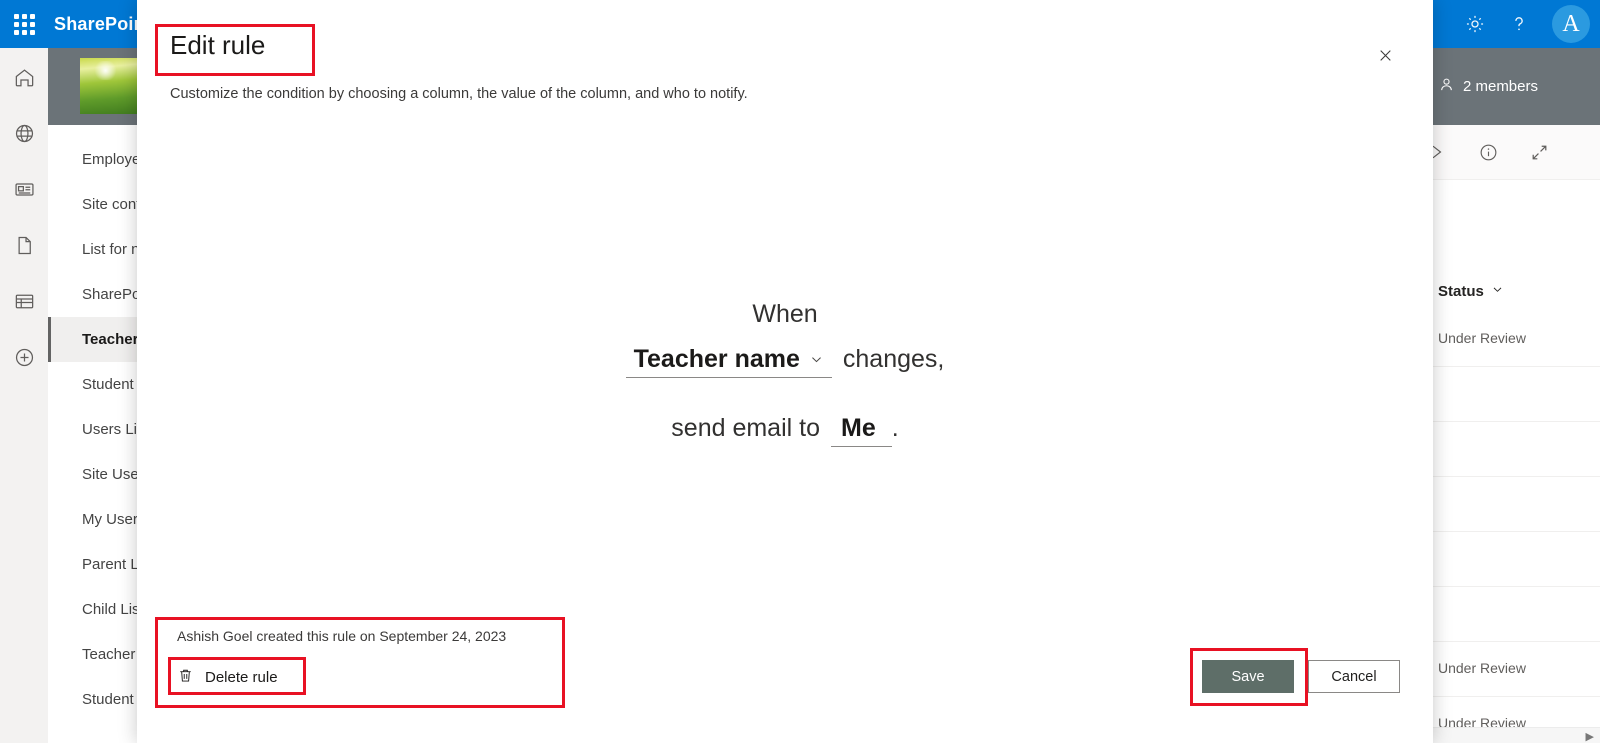  What do you see at coordinates (1385, 55) in the screenshot?
I see `close-icon` at bounding box center [1385, 55].